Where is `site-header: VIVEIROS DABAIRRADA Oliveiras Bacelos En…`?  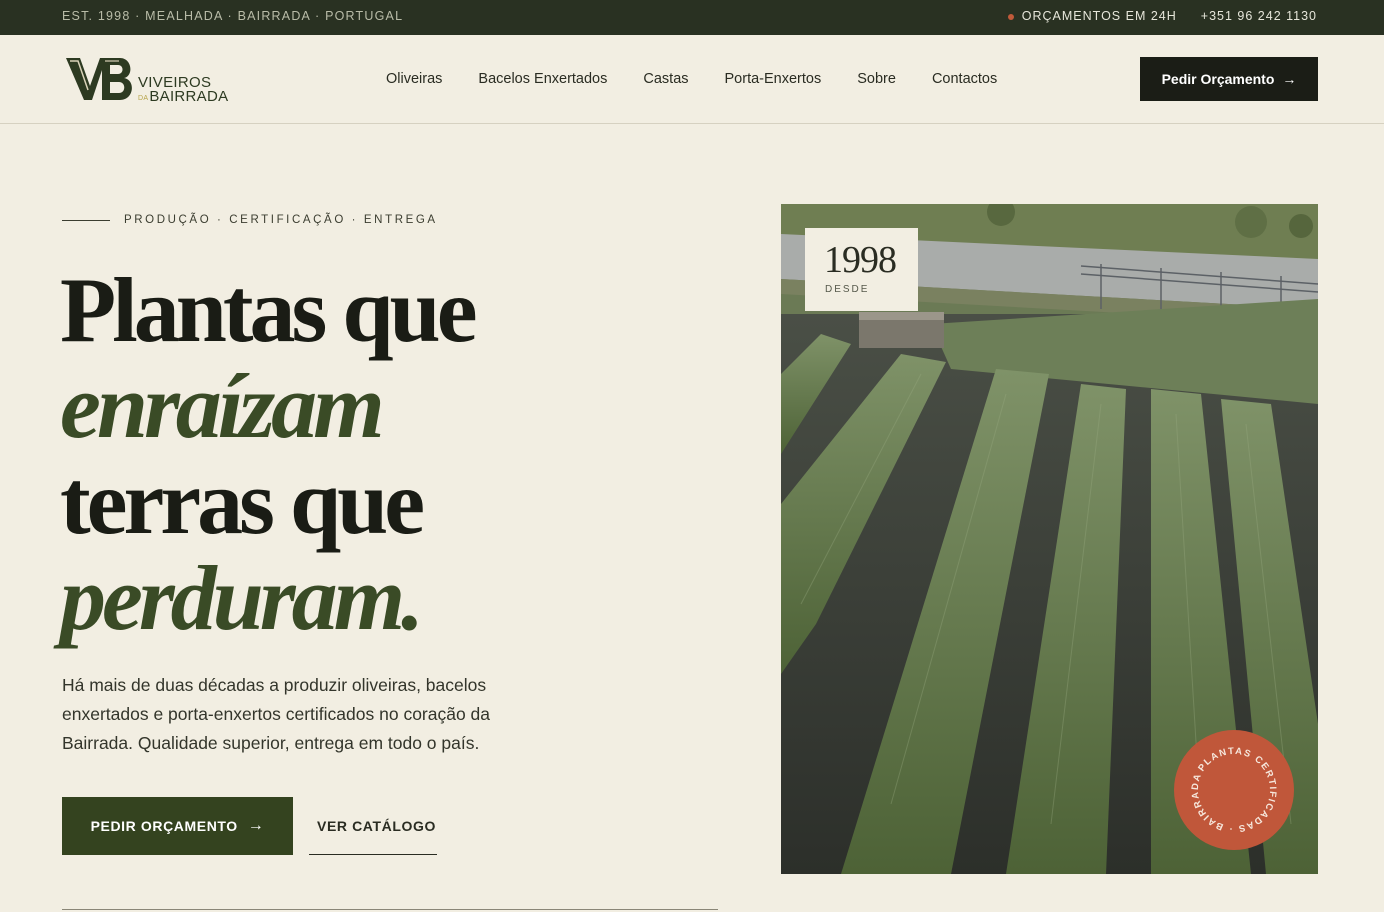 site-header: VIVEIROS DABAIRRADA Oliveiras Bacelos En… is located at coordinates (692, 79).